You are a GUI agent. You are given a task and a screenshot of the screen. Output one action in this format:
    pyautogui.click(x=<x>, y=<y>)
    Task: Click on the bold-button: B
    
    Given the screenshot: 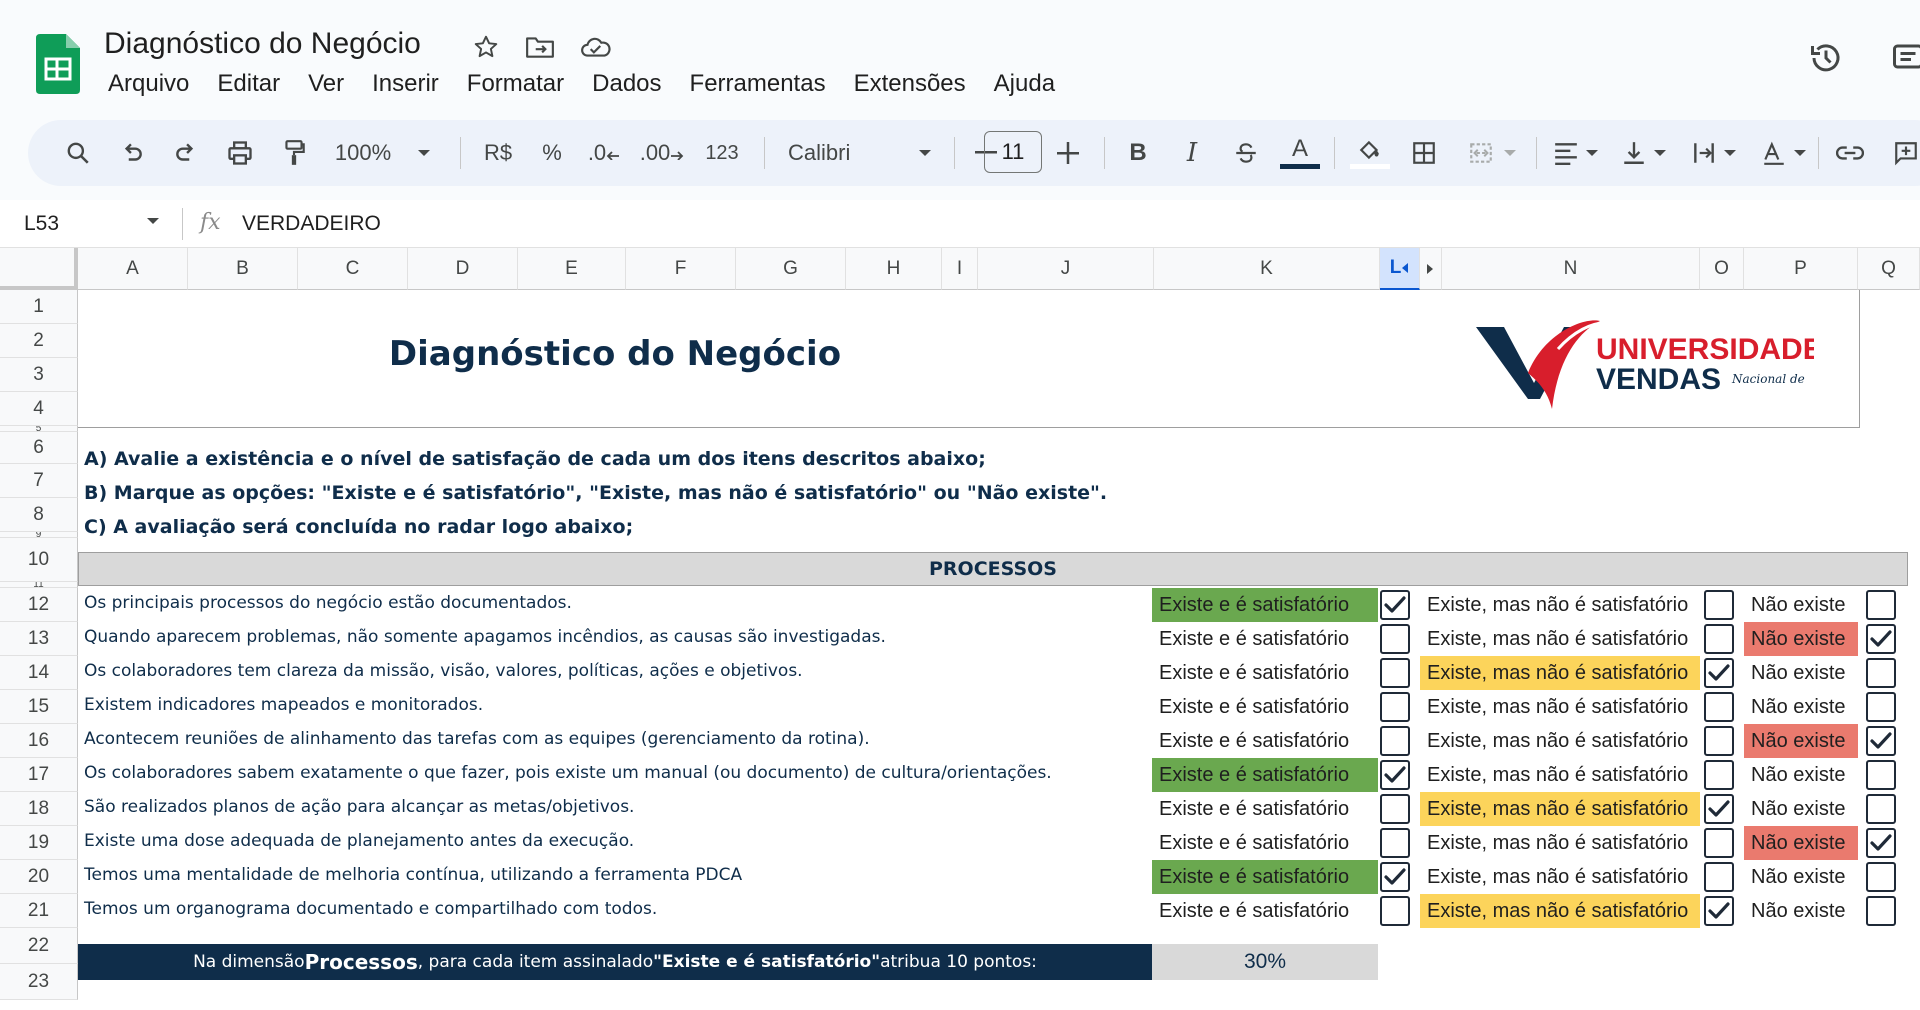 What is the action you would take?
    pyautogui.click(x=1138, y=153)
    